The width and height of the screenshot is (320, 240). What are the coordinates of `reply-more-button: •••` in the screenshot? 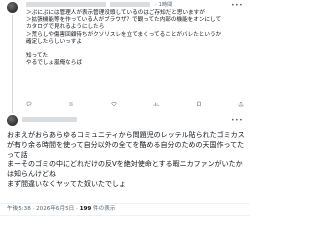 It's located at (237, 6).